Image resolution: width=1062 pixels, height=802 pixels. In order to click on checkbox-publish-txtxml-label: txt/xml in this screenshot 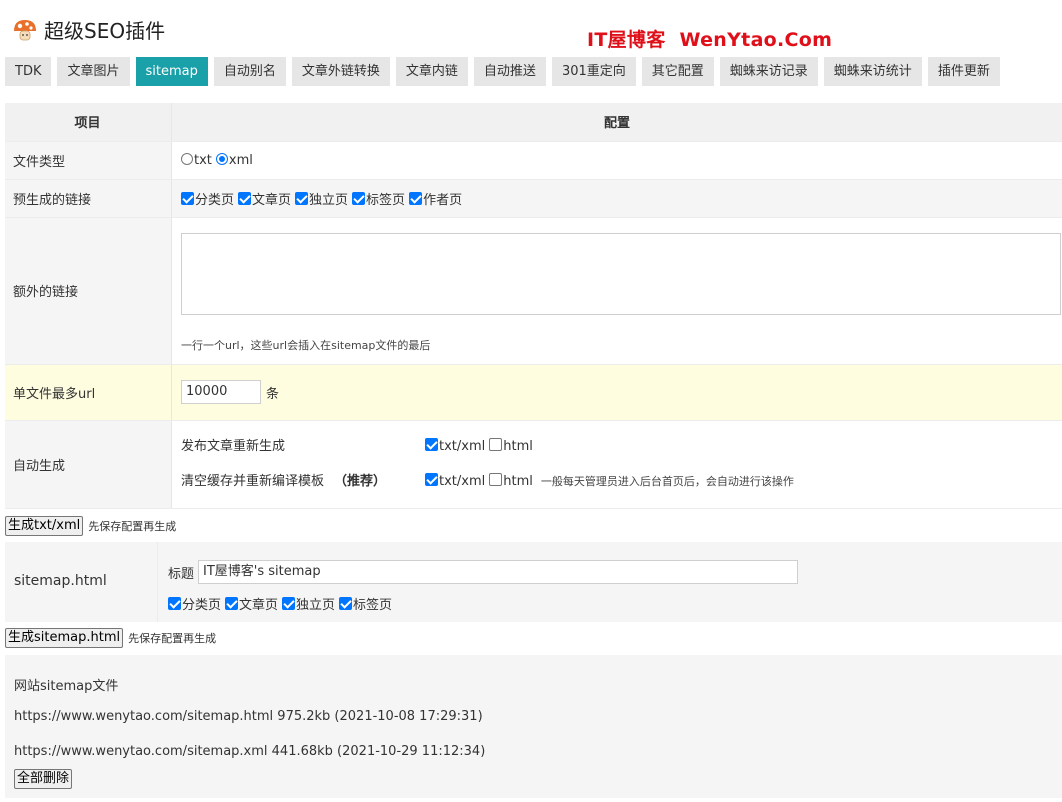, I will do `click(462, 446)`.